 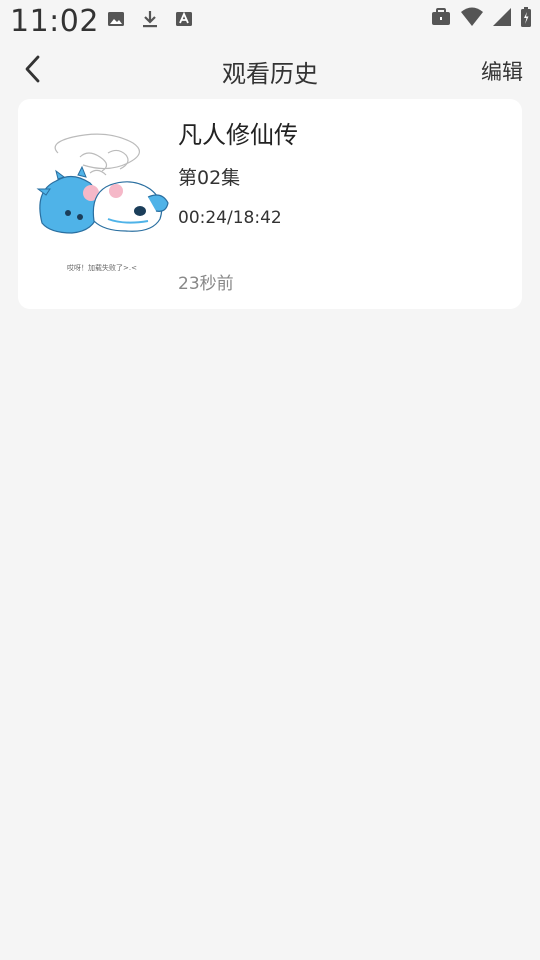 I want to click on history-item-title: 凡人修仙传, so click(x=238, y=135).